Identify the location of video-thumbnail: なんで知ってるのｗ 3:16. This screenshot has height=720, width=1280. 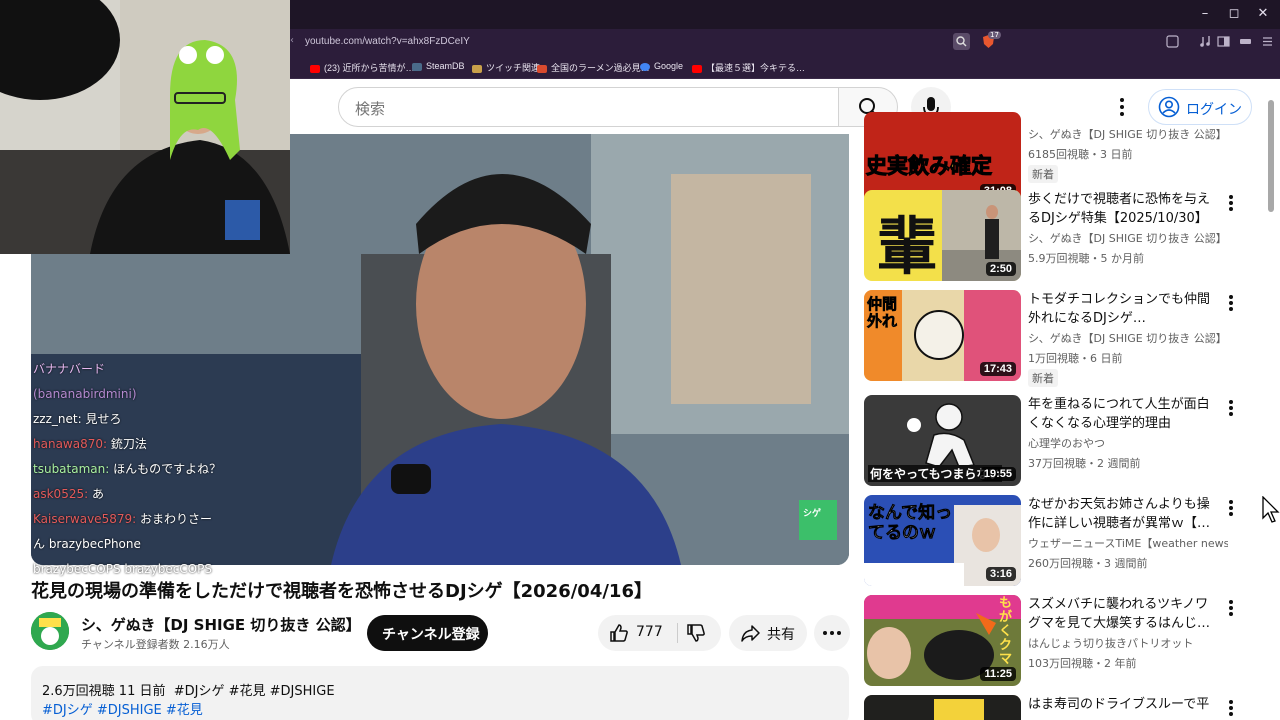
(942, 540).